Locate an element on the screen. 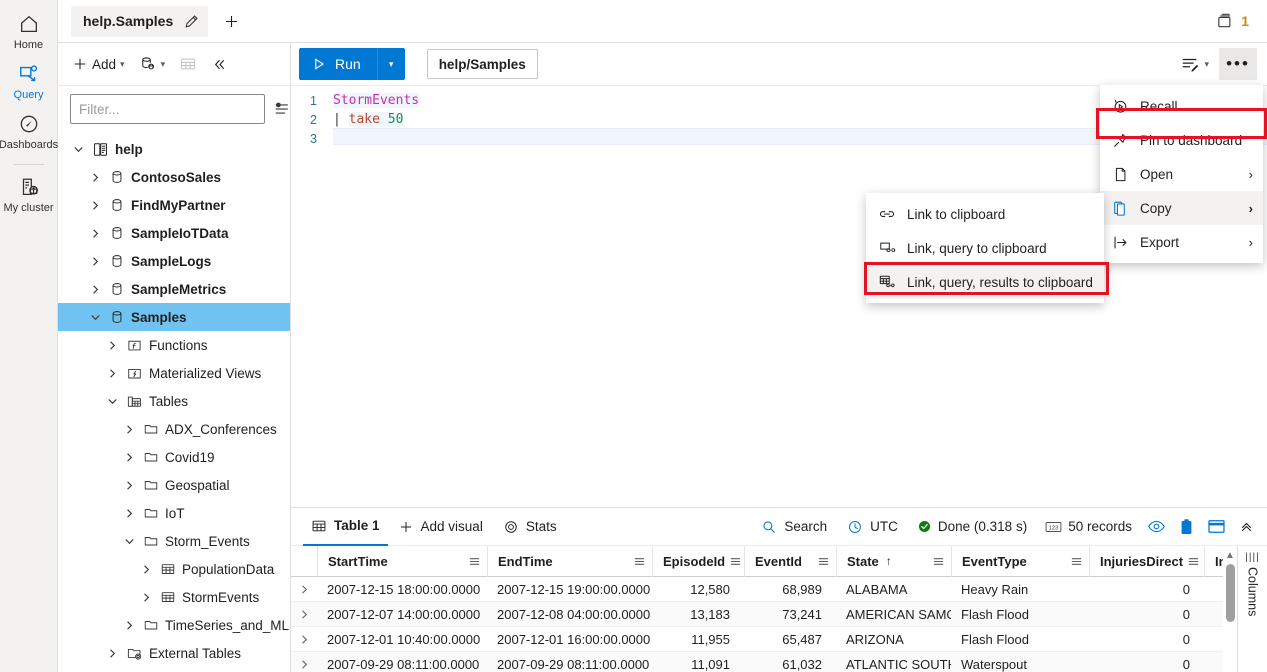  tree-item-help: help is located at coordinates (174, 149).